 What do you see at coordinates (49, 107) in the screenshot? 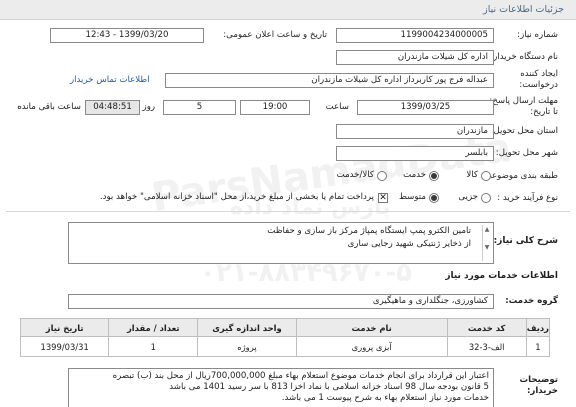
I see `countdown-label: ساعت باقی مانده` at bounding box center [49, 107].